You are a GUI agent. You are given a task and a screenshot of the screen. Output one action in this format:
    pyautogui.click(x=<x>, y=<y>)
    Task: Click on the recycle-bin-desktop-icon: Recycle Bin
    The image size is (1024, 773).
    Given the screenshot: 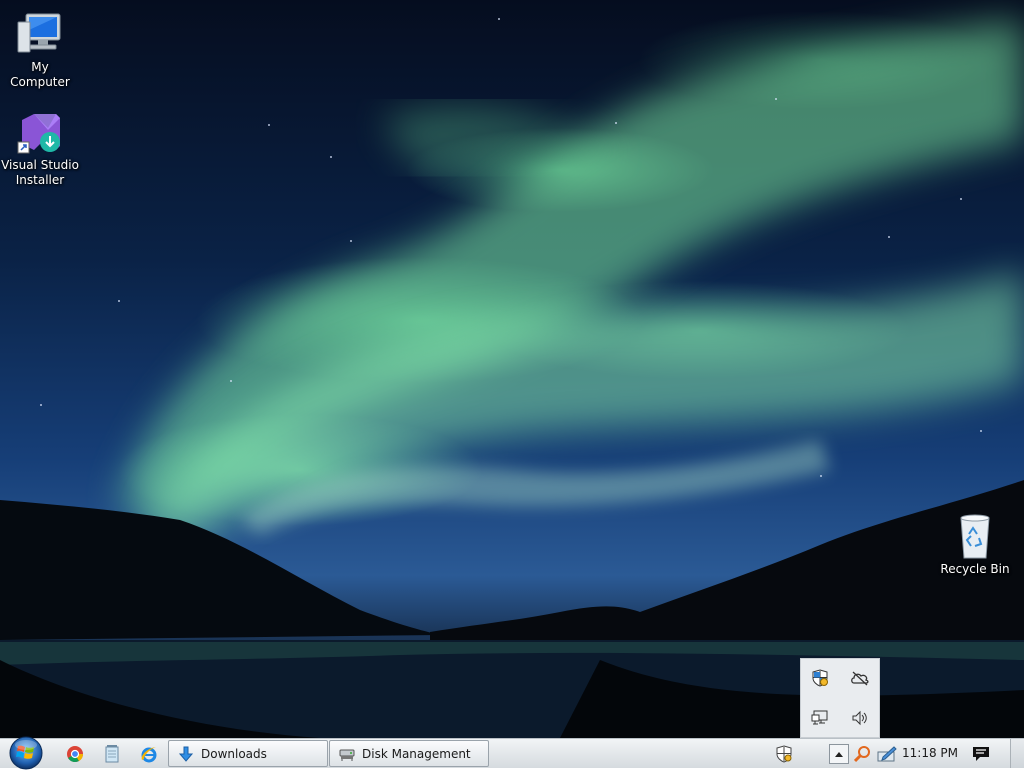 What is the action you would take?
    pyautogui.click(x=975, y=544)
    